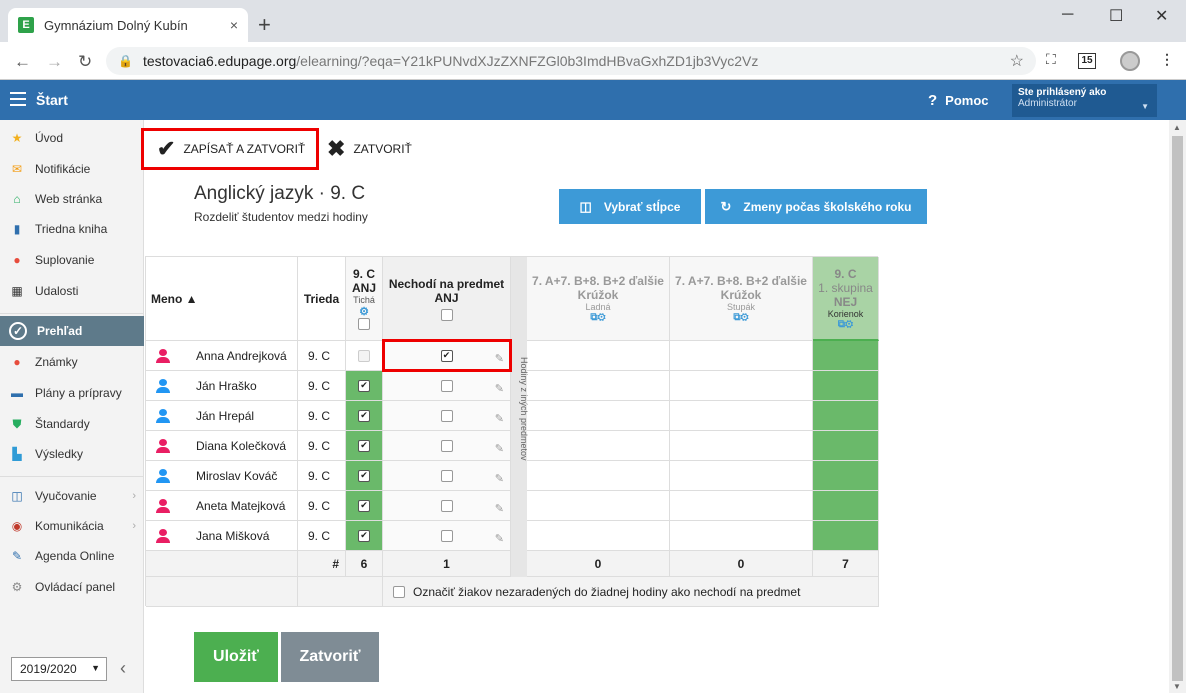 This screenshot has width=1186, height=693. What do you see at coordinates (59, 669) in the screenshot?
I see `school-year-select: 2019/2020 ▼` at bounding box center [59, 669].